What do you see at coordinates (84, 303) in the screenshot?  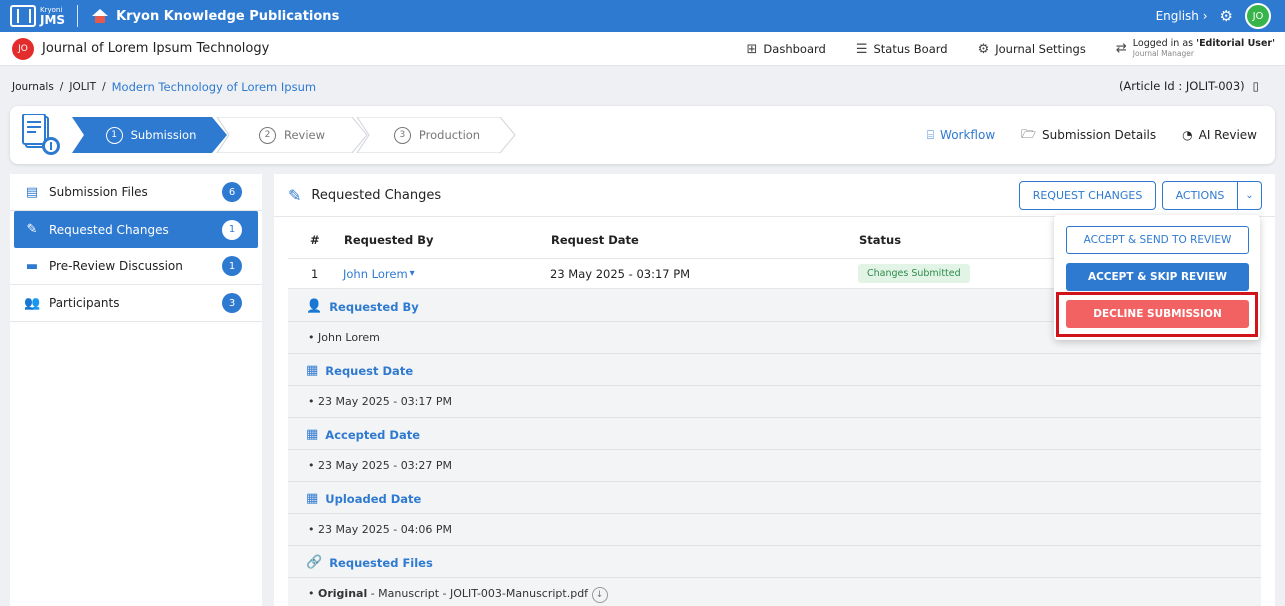 I see `sidebar-item-label: Participants` at bounding box center [84, 303].